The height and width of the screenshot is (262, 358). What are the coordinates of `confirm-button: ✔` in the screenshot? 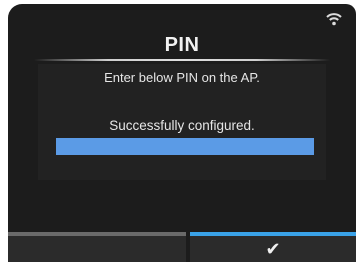 It's located at (273, 247).